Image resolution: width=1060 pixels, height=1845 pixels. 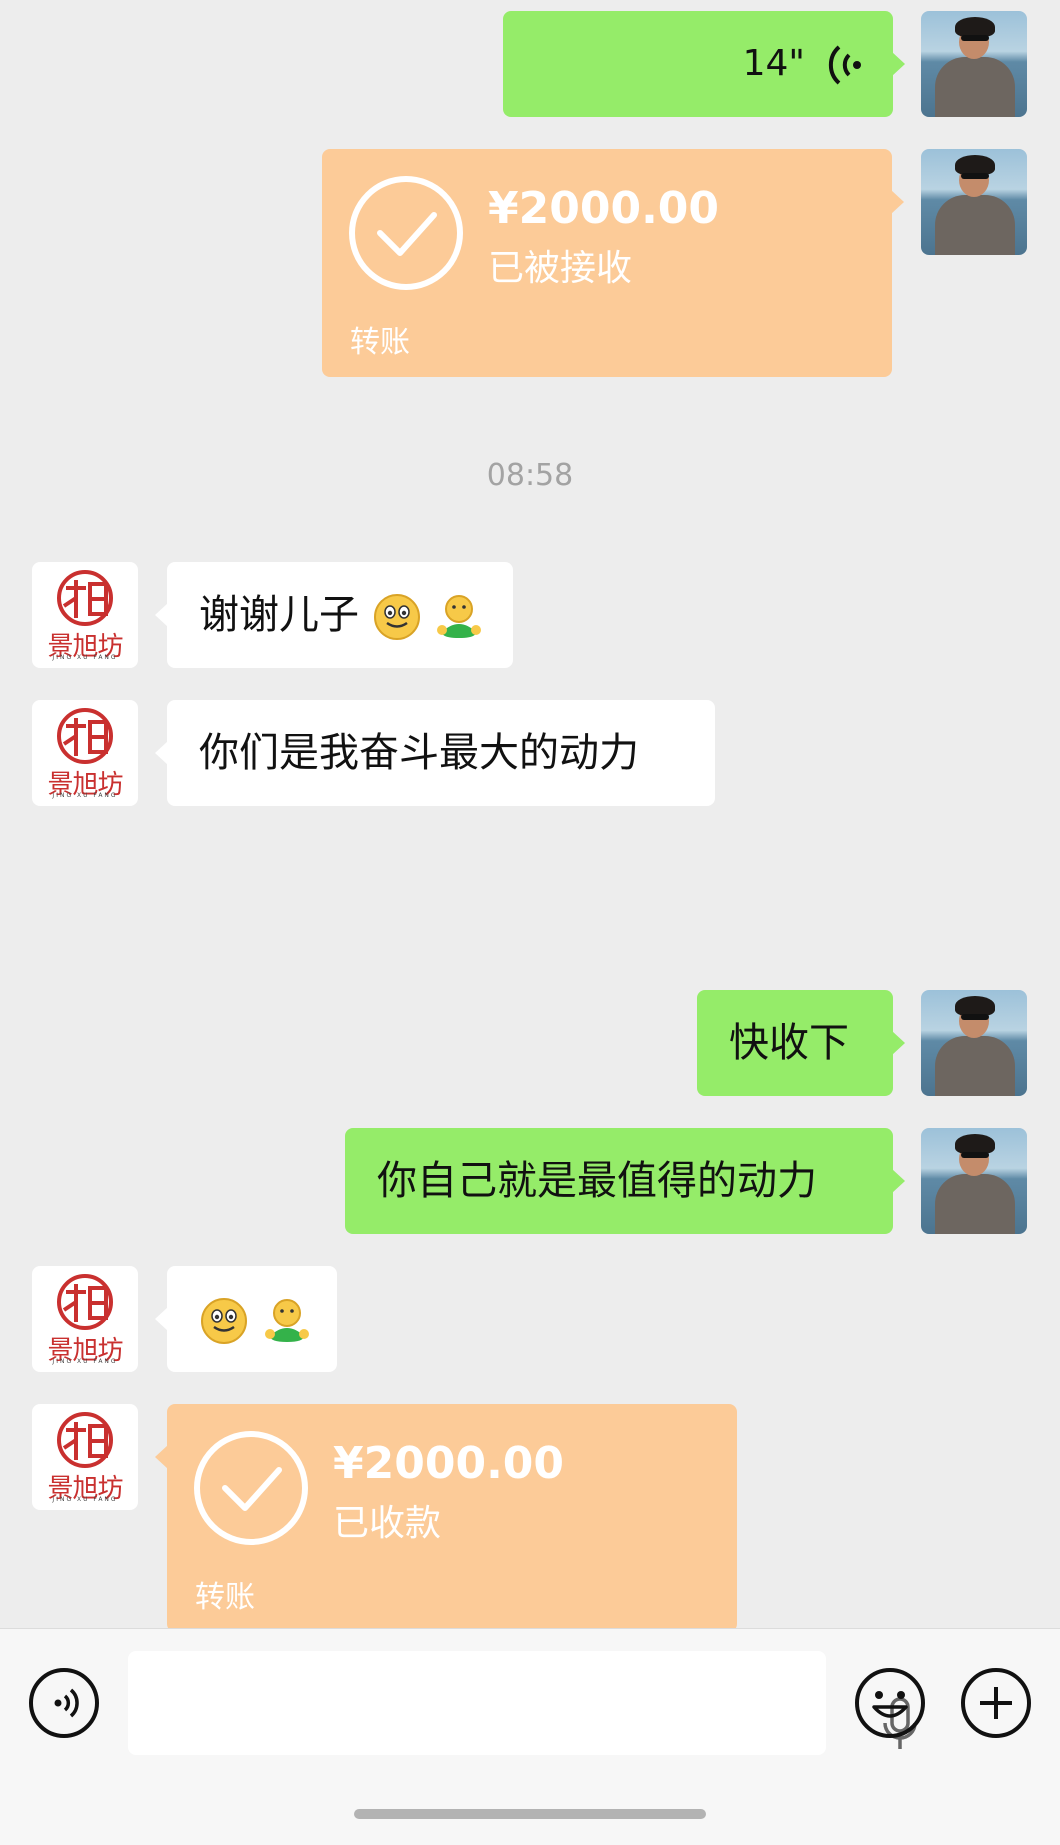 What do you see at coordinates (890, 1703) in the screenshot?
I see `emoji-icon` at bounding box center [890, 1703].